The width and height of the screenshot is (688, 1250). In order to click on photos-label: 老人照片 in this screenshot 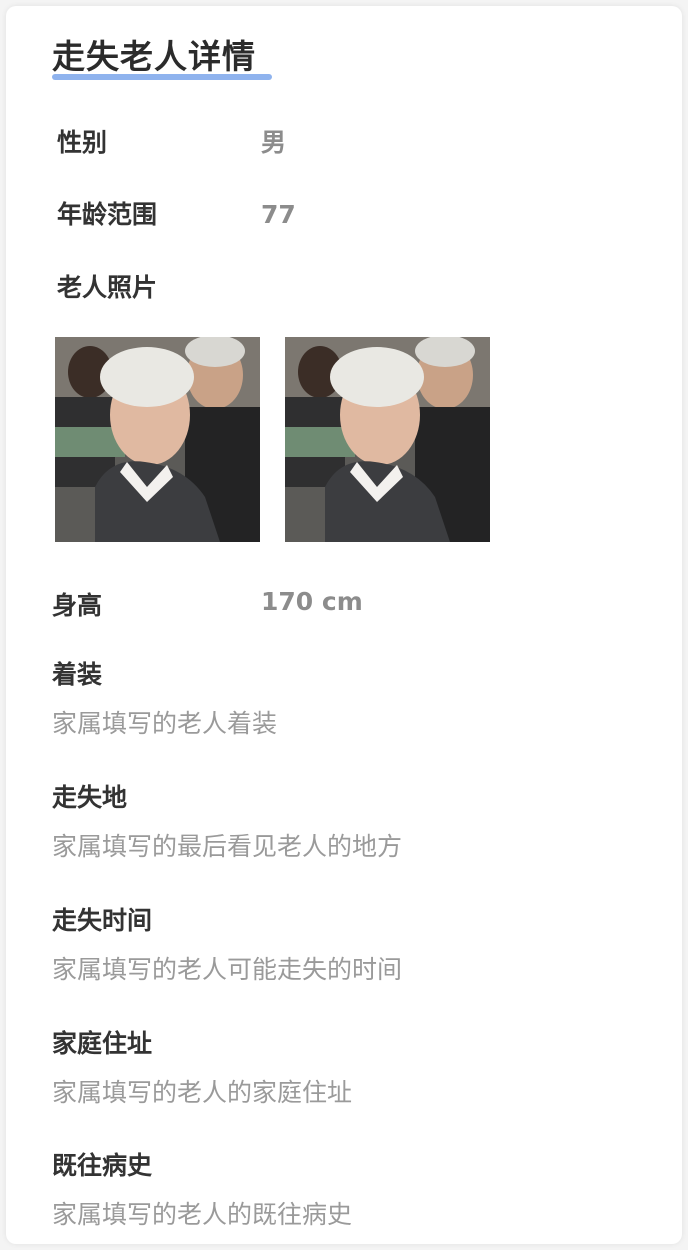, I will do `click(107, 287)`.